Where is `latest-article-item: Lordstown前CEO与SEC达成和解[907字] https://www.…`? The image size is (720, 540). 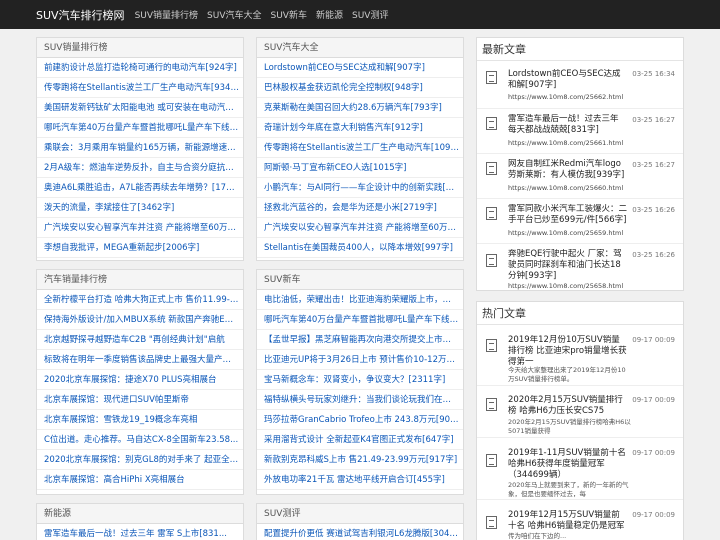
latest-article-item: Lordstown前CEO与SEC达成和解[907字] https://www.… is located at coordinates (580, 85).